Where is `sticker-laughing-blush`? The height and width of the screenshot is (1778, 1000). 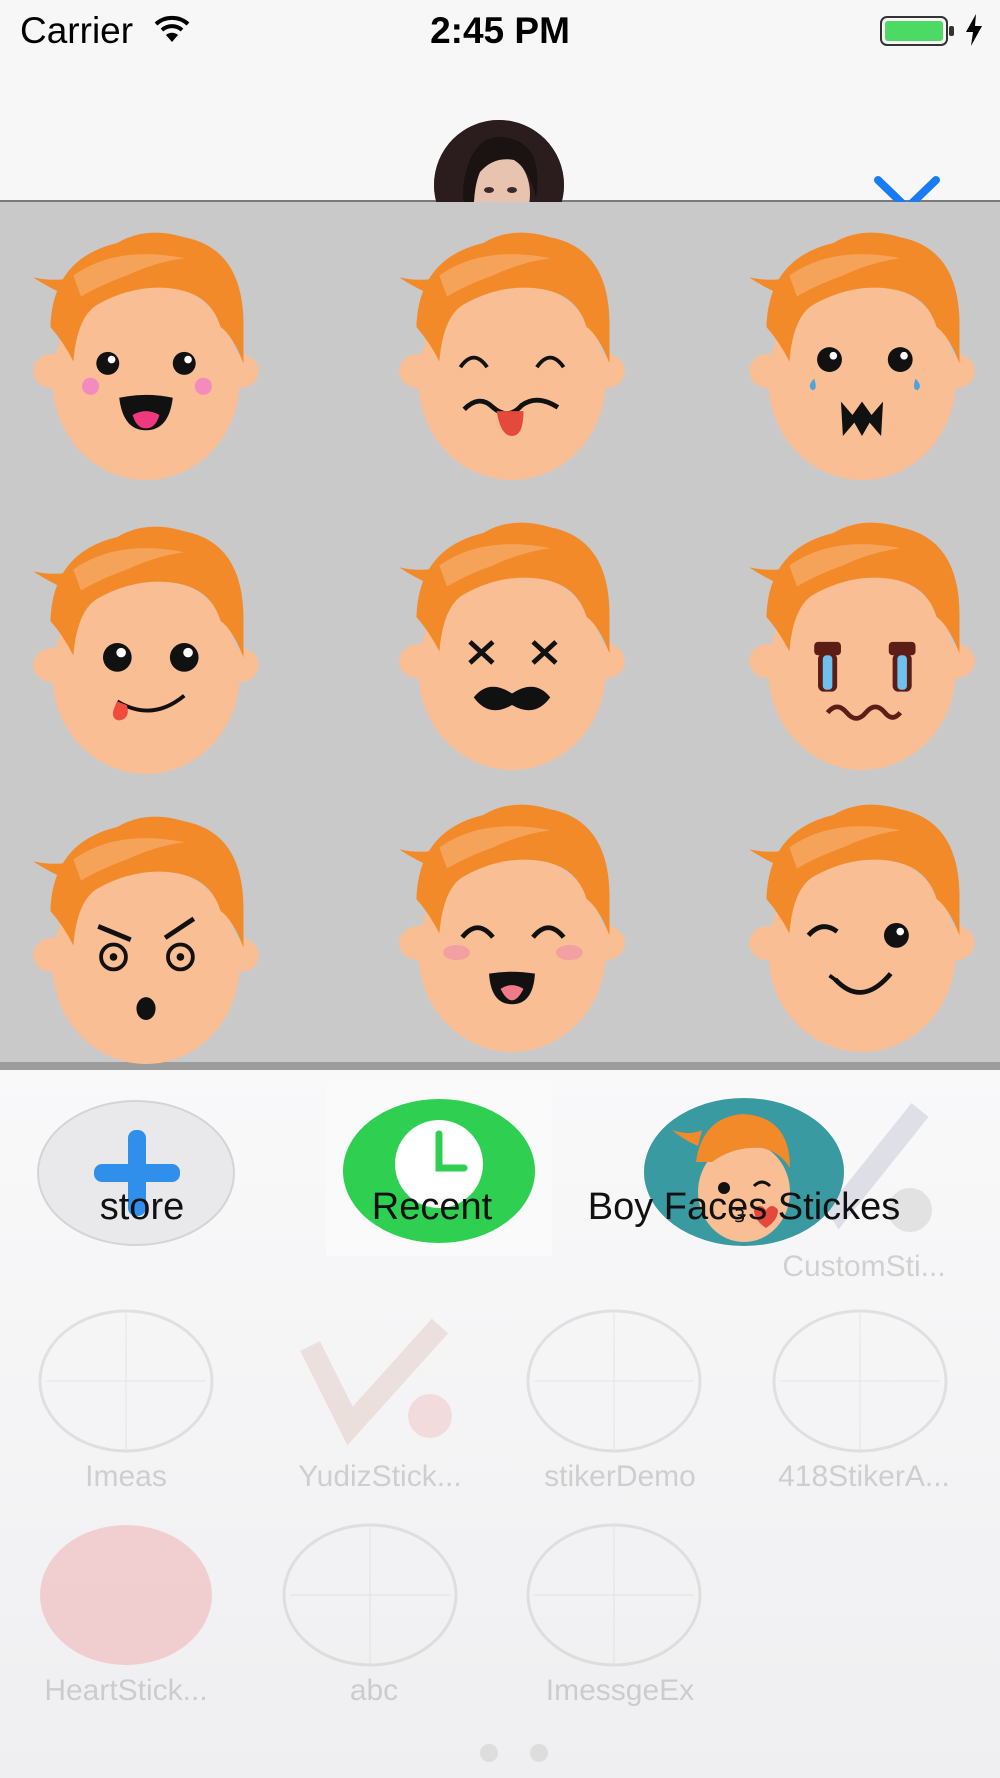
sticker-laughing-blush is located at coordinates (512, 922).